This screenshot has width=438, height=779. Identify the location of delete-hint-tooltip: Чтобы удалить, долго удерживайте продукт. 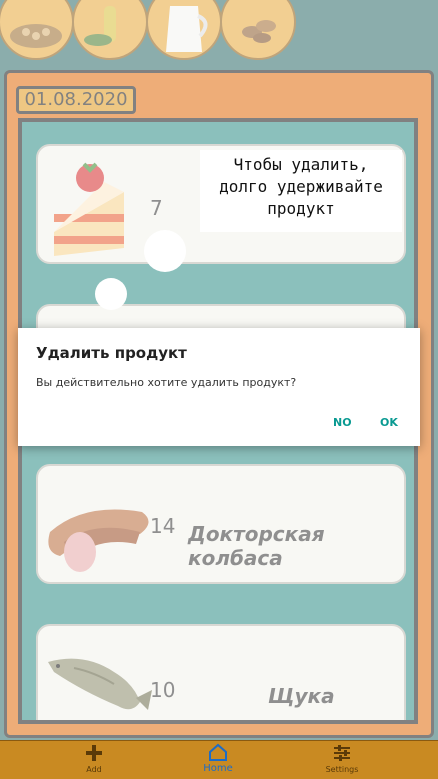
(301, 191).